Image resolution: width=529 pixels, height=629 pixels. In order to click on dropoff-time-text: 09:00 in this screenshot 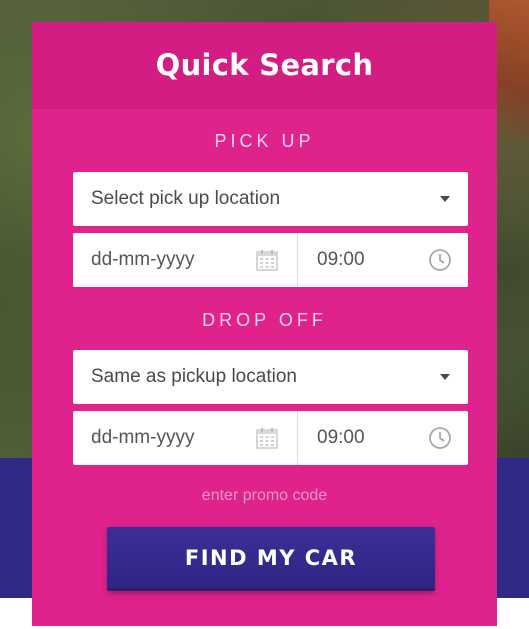, I will do `click(341, 437)`.